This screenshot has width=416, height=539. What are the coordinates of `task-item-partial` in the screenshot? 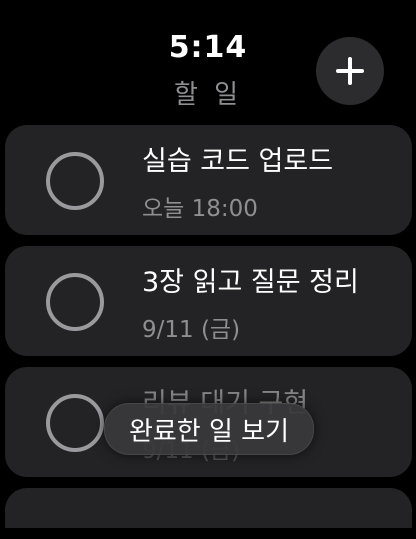 It's located at (208, 508).